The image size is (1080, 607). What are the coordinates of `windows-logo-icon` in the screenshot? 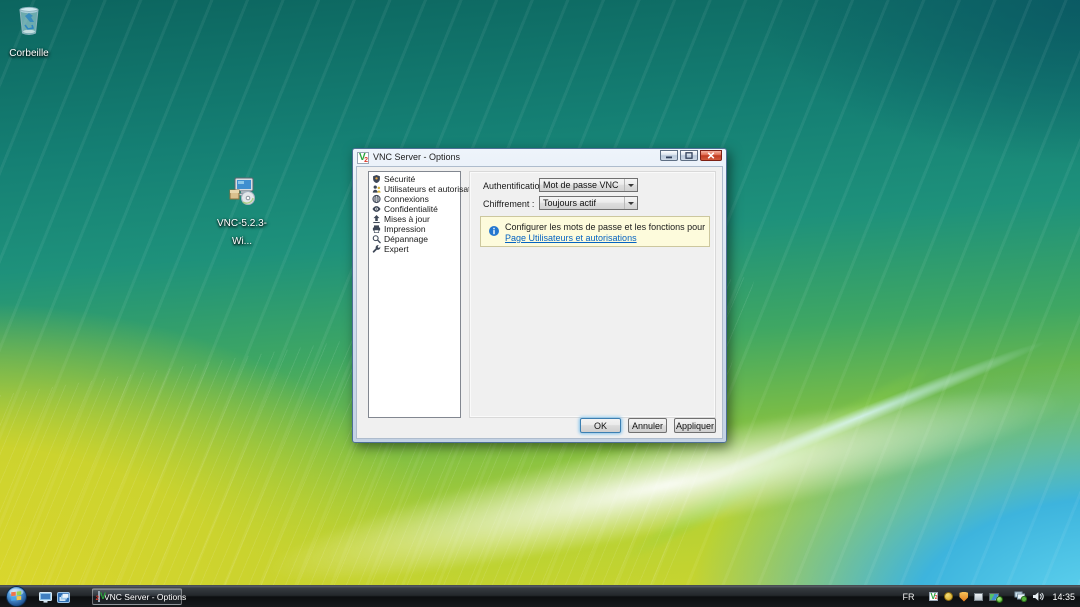 It's located at (16, 596).